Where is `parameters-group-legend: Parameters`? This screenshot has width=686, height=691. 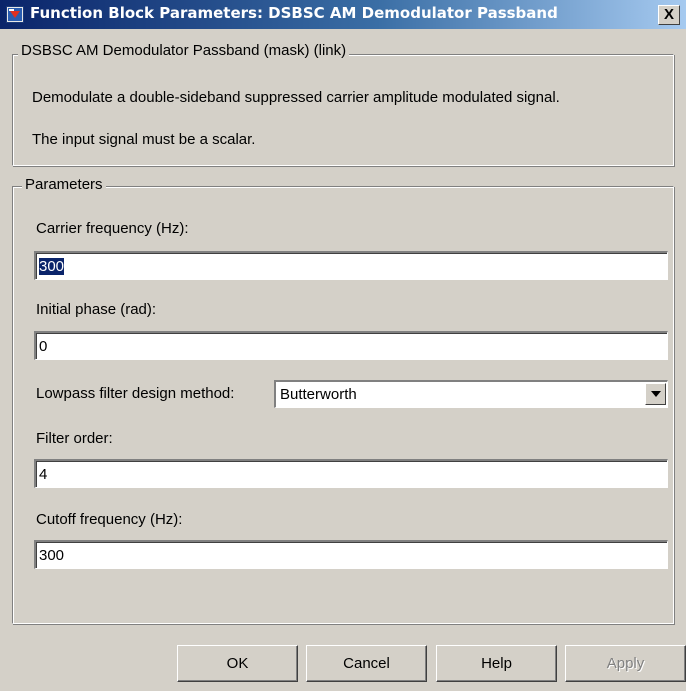
parameters-group-legend: Parameters is located at coordinates (64, 184).